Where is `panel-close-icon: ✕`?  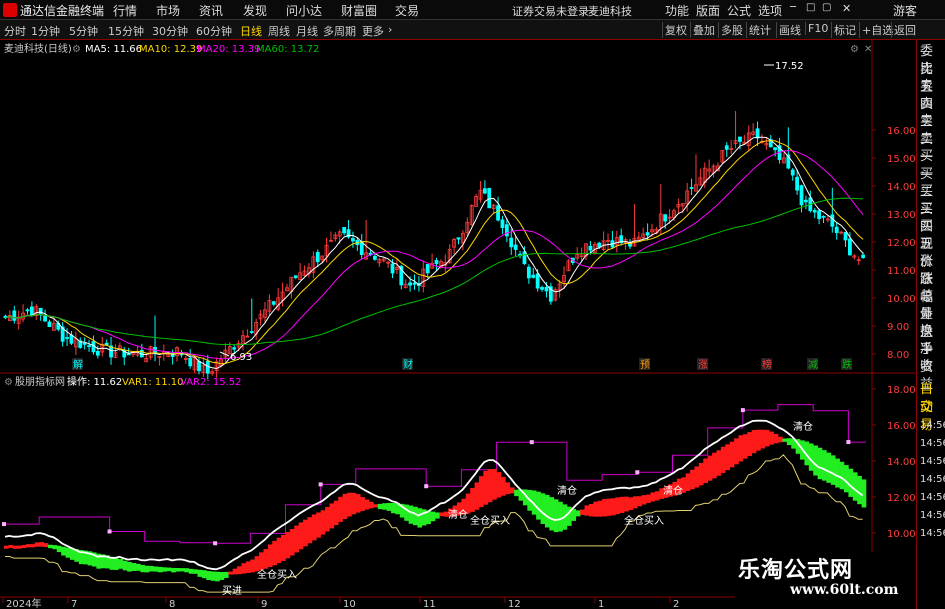 panel-close-icon: ✕ is located at coordinates (868, 49).